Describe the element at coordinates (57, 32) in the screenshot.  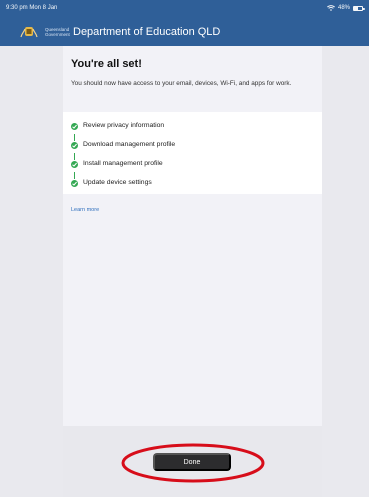
I see `government-wordmark: Queensland Government` at that location.